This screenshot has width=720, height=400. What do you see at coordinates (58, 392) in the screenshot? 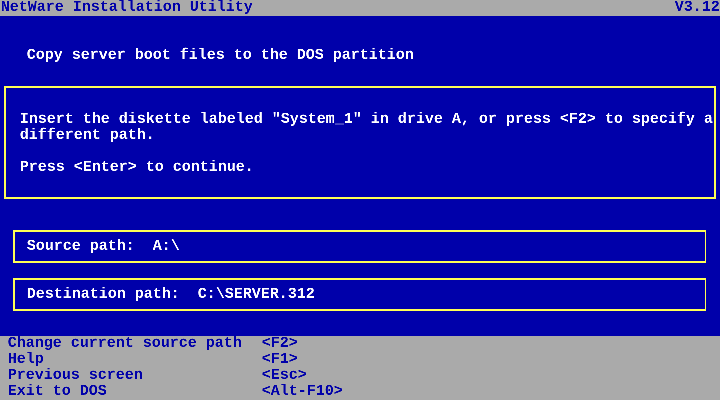
I see `shortcut-action: Exit to DOS` at bounding box center [58, 392].